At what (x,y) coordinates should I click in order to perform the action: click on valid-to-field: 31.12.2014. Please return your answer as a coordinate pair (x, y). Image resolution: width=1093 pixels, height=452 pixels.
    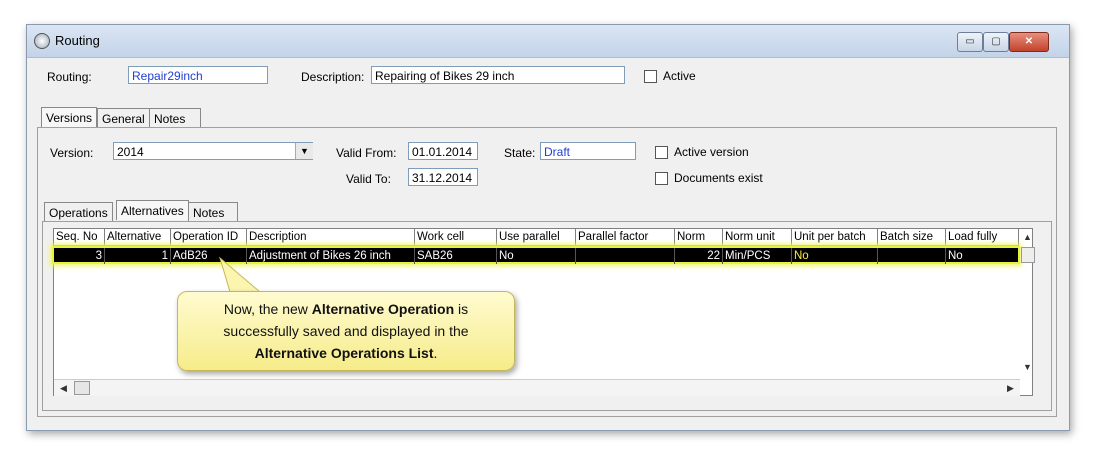
    Looking at the image, I should click on (443, 177).